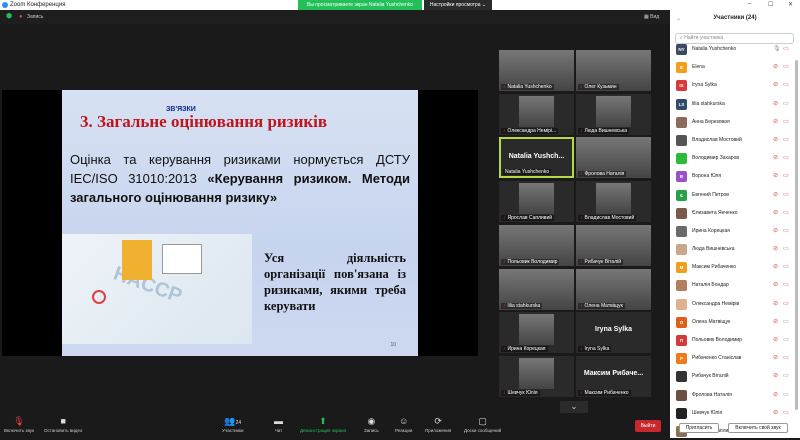  I want to click on maximize-button: ☐, so click(770, 4).